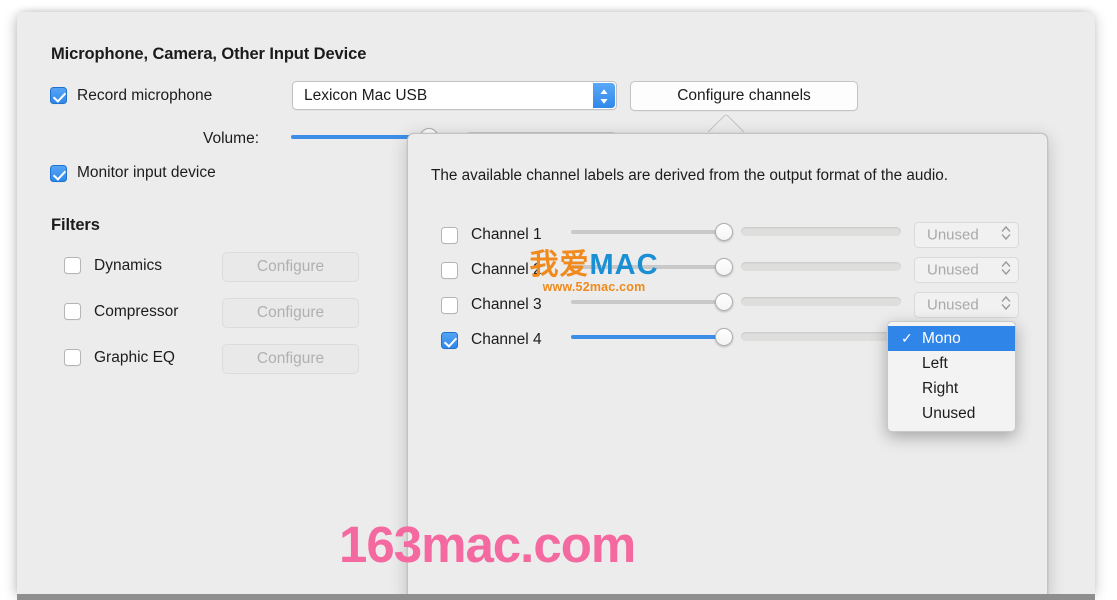 The image size is (1117, 600). I want to click on menu-item-mono: ✓ Mono, so click(951, 338).